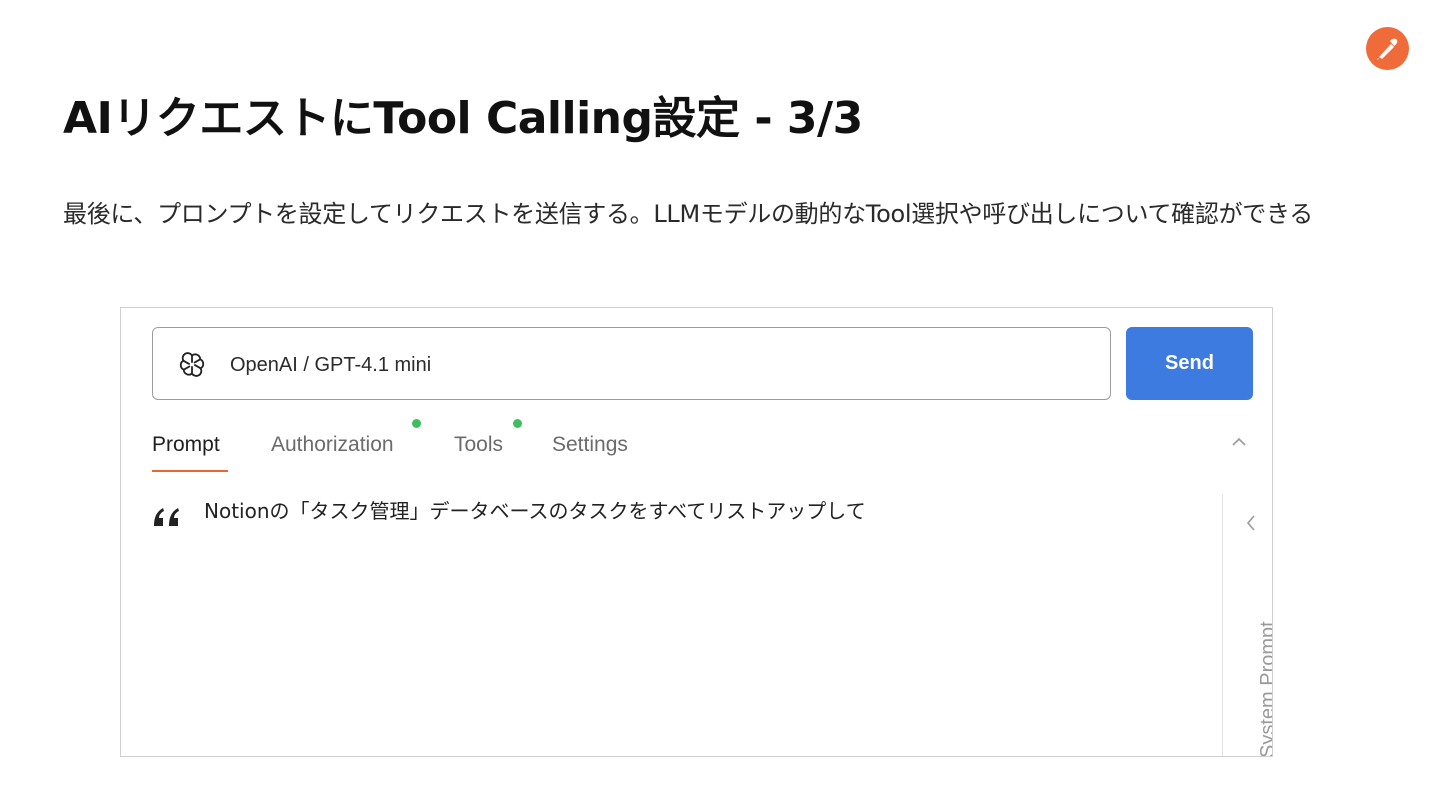  Describe the element at coordinates (1387, 48) in the screenshot. I see `postman-logo-icon` at that location.